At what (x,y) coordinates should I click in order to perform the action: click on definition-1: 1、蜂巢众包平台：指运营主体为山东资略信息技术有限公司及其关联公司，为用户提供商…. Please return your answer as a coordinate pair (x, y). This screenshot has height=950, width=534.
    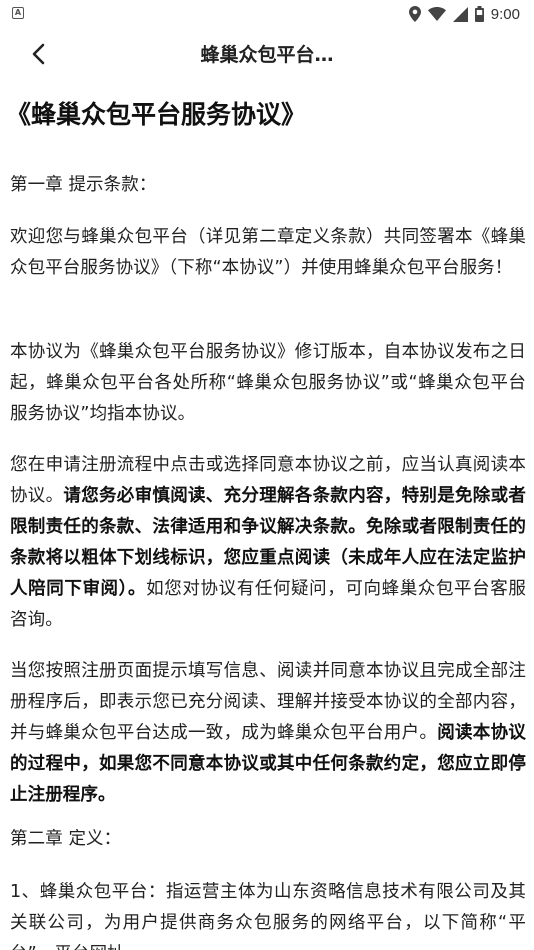
    Looking at the image, I should click on (268, 916).